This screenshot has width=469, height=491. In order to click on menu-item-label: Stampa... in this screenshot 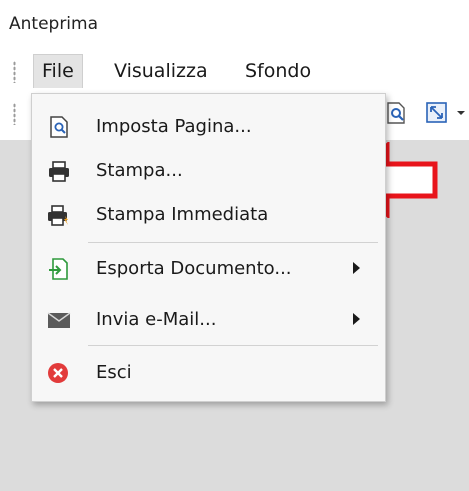, I will do `click(139, 170)`.